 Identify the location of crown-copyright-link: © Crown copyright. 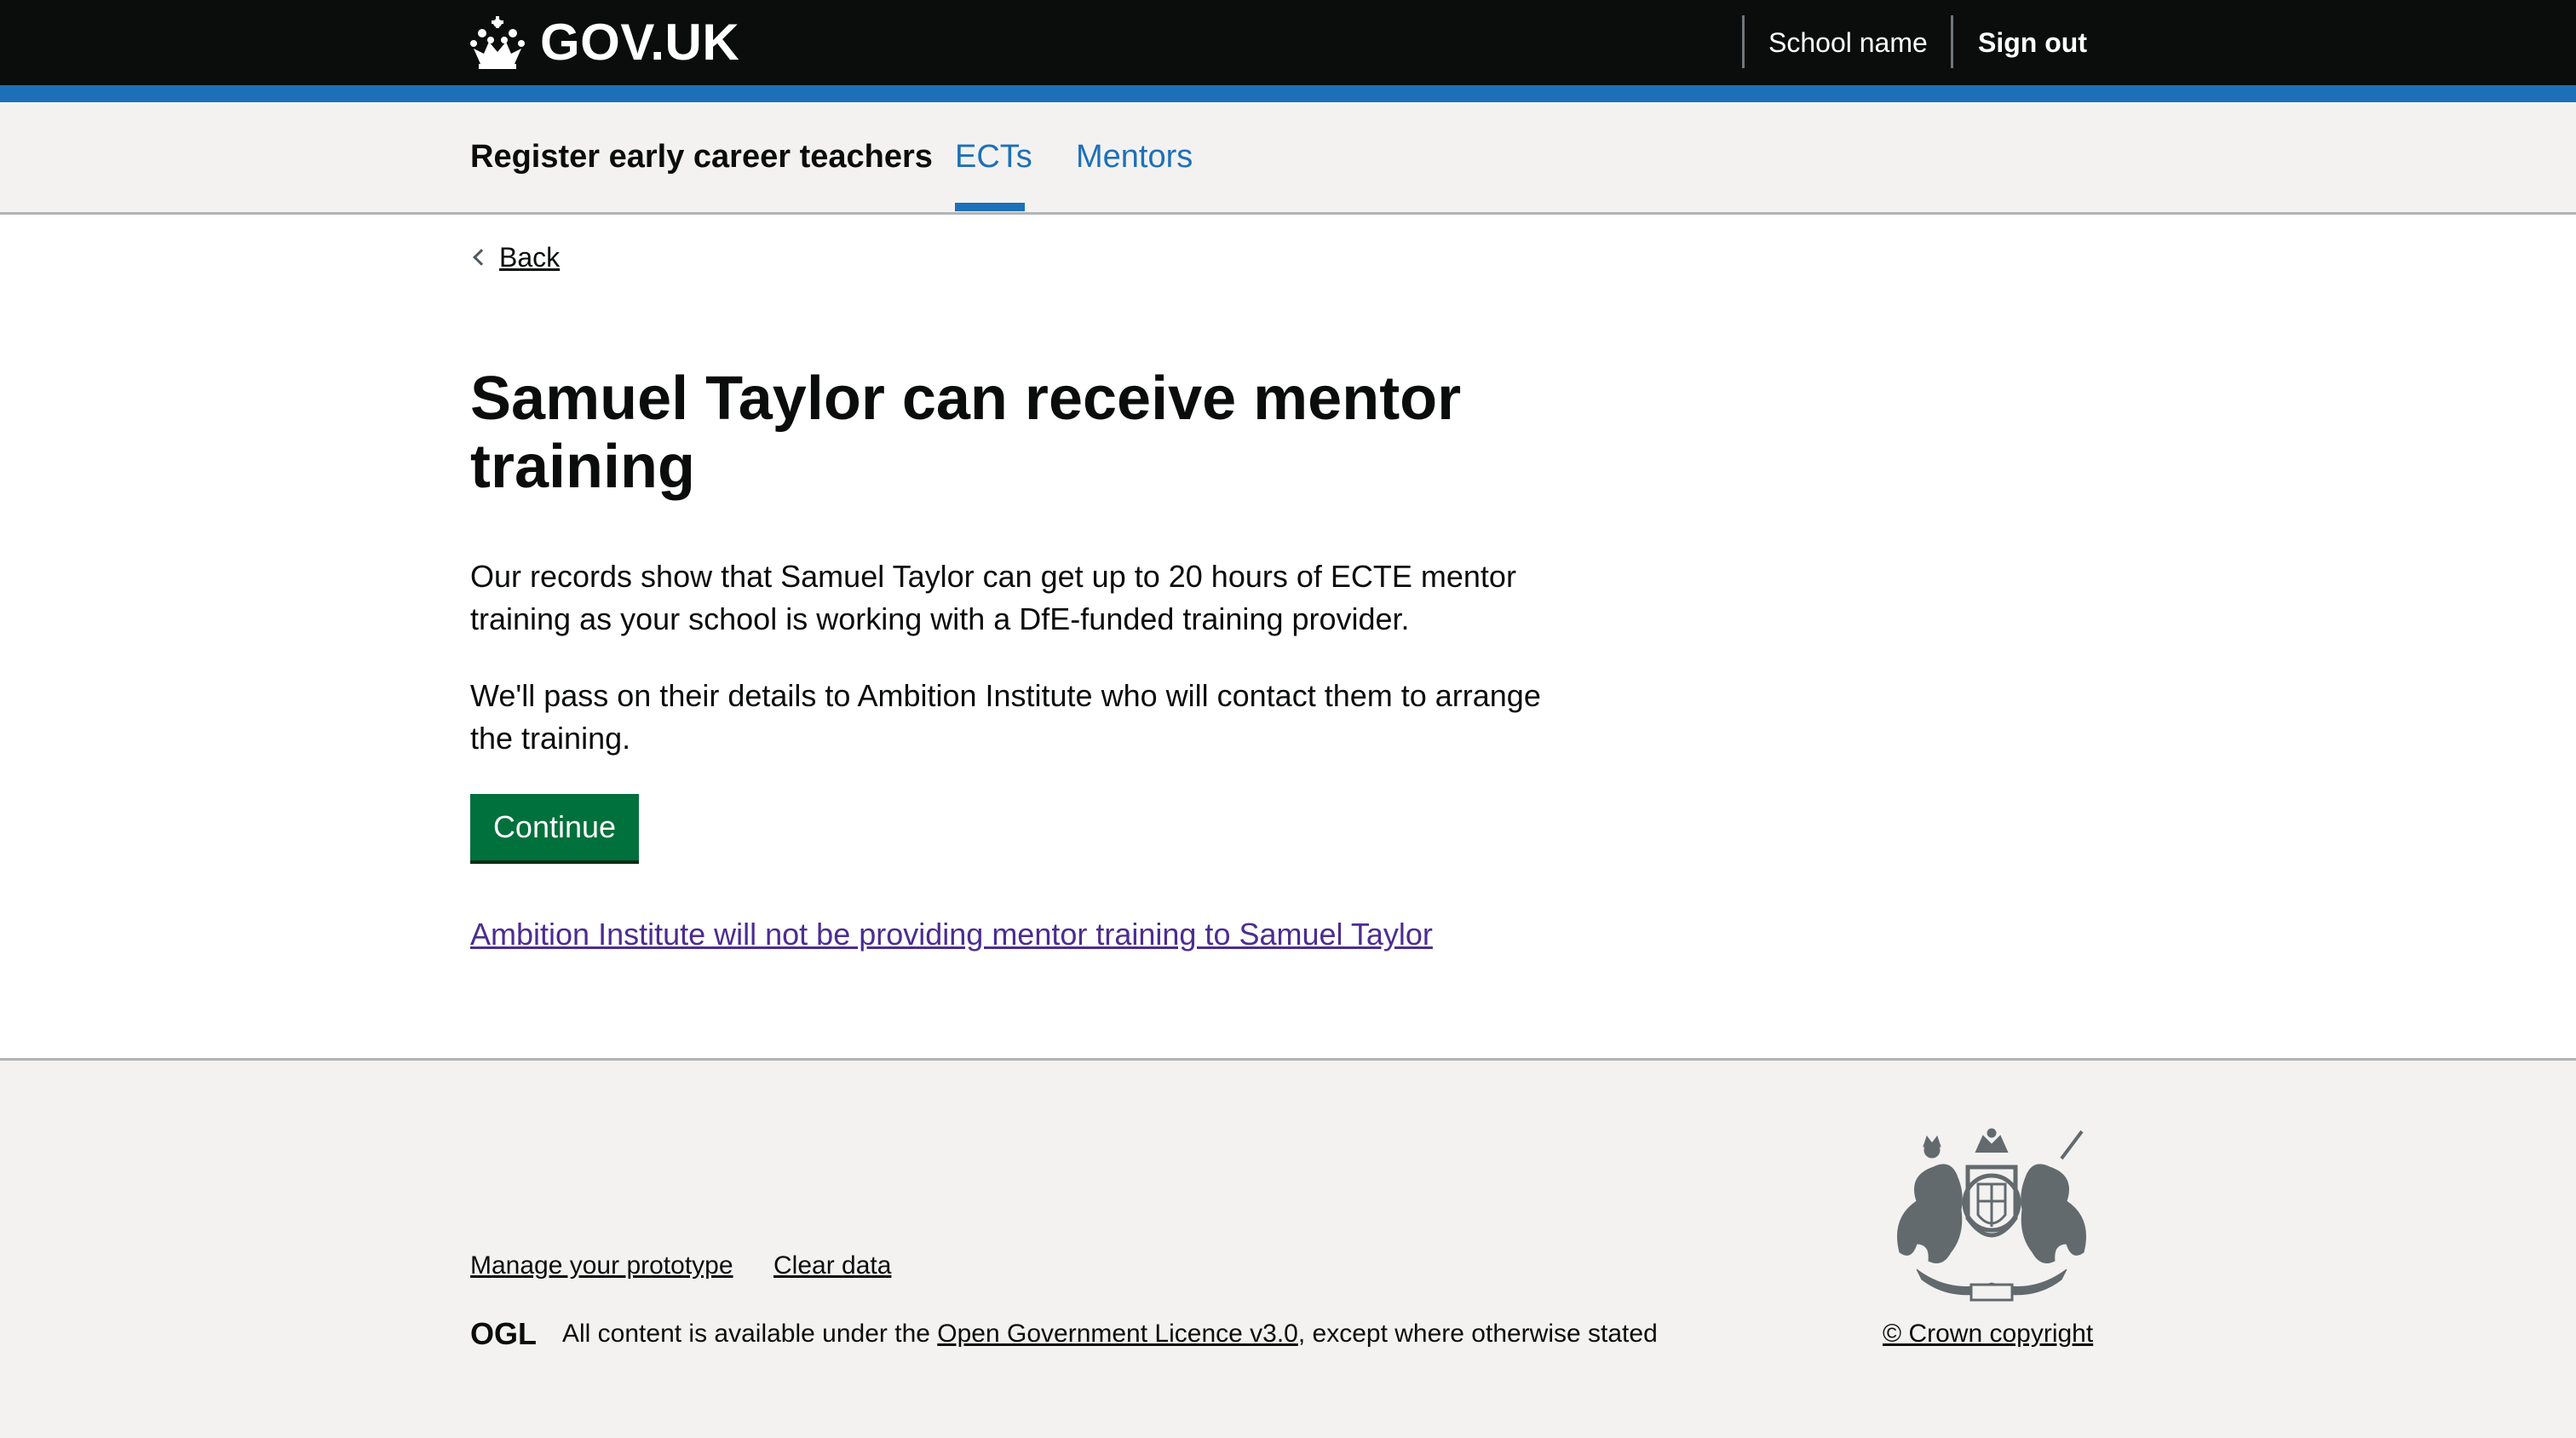
(1988, 1334).